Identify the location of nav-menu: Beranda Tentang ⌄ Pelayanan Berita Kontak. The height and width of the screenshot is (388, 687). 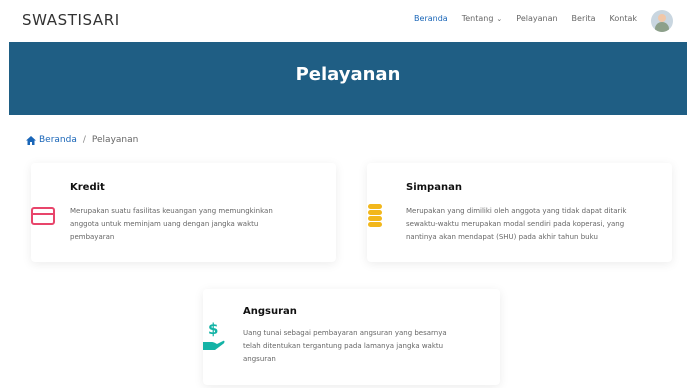
(525, 18).